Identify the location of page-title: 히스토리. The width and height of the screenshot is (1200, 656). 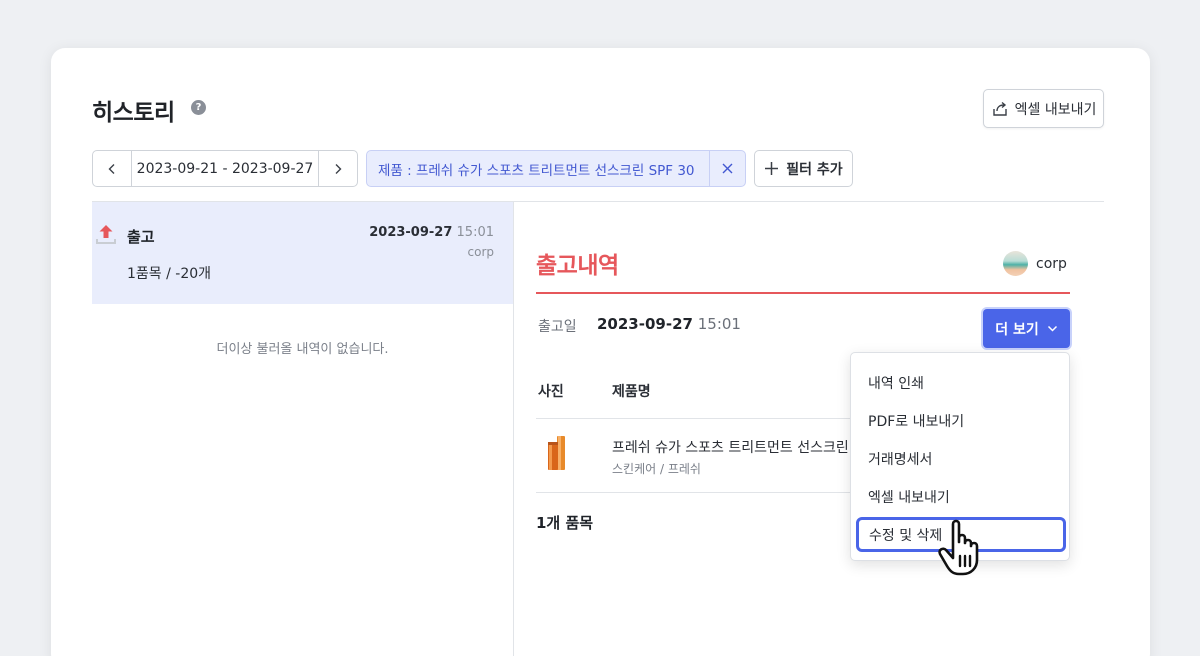
(133, 113).